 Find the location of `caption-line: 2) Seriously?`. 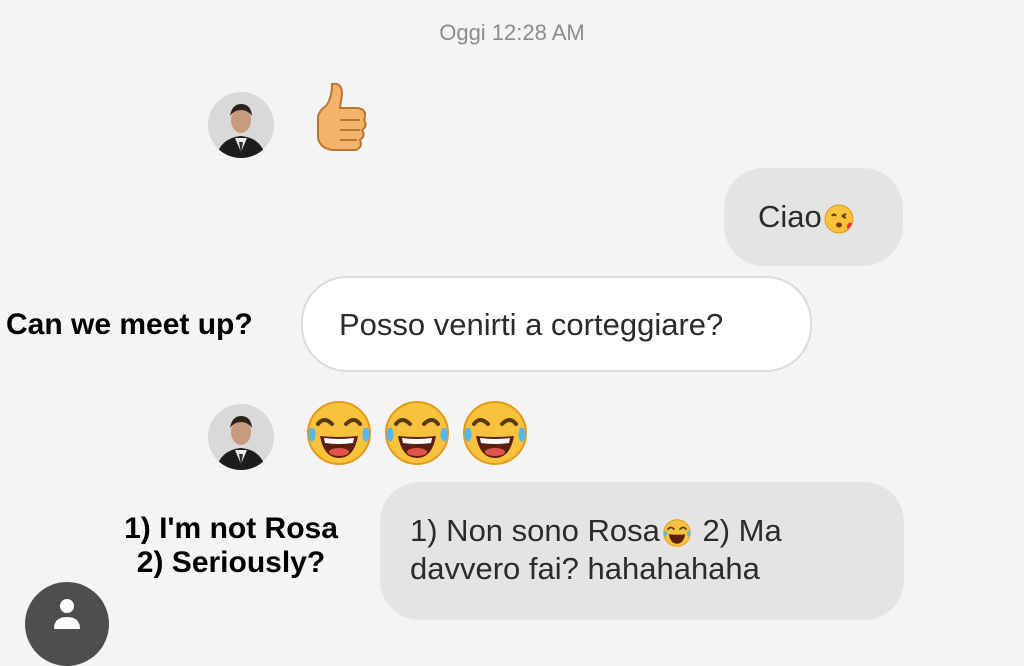

caption-line: 2) Seriously? is located at coordinates (231, 562).